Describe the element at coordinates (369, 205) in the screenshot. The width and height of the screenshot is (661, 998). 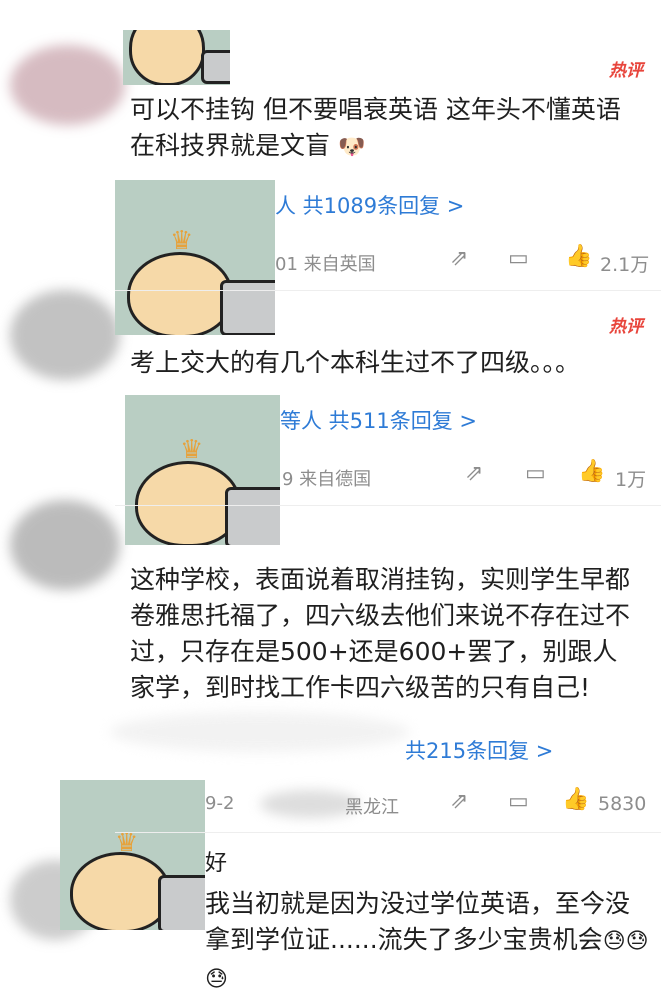
I see `view-replies-link: 人 共1089条回复 >` at that location.